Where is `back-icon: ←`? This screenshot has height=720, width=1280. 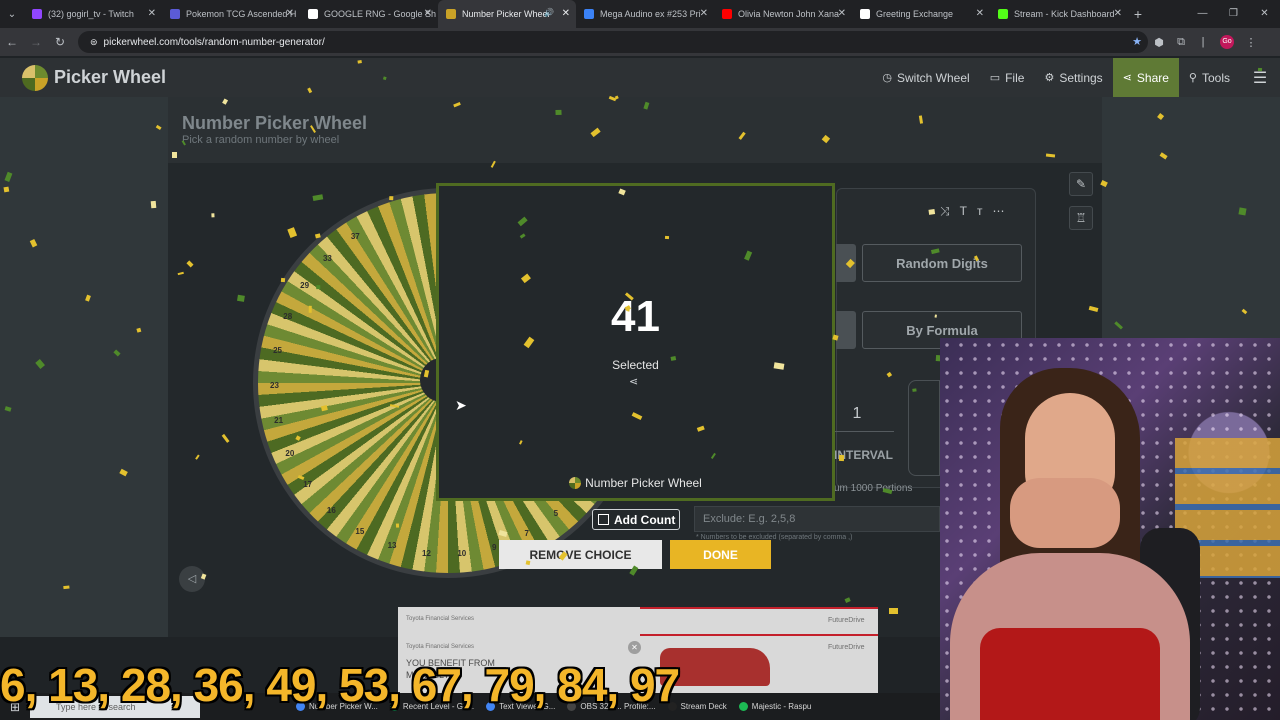
back-icon: ← is located at coordinates (12, 42).